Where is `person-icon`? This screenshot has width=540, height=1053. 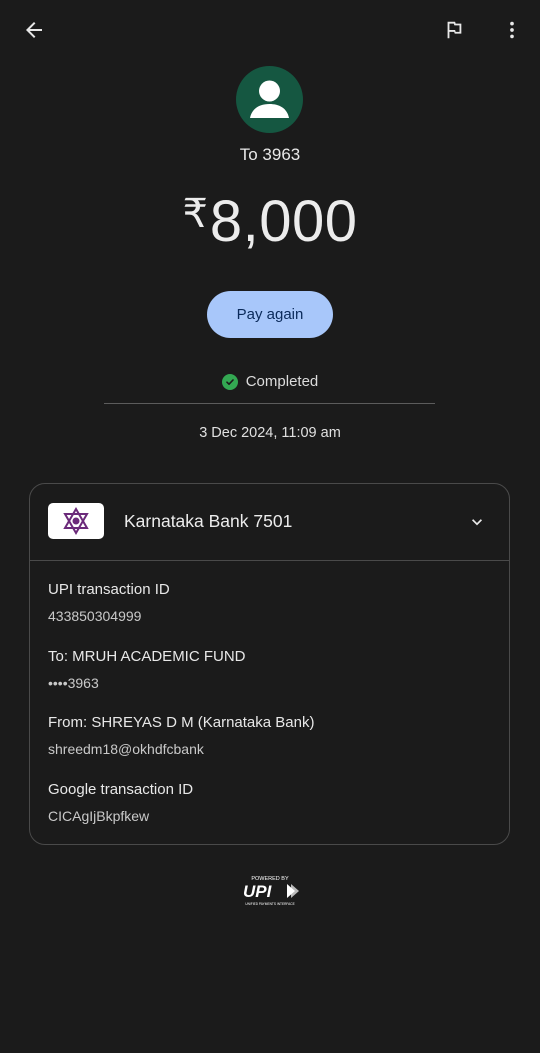
person-icon is located at coordinates (269, 99).